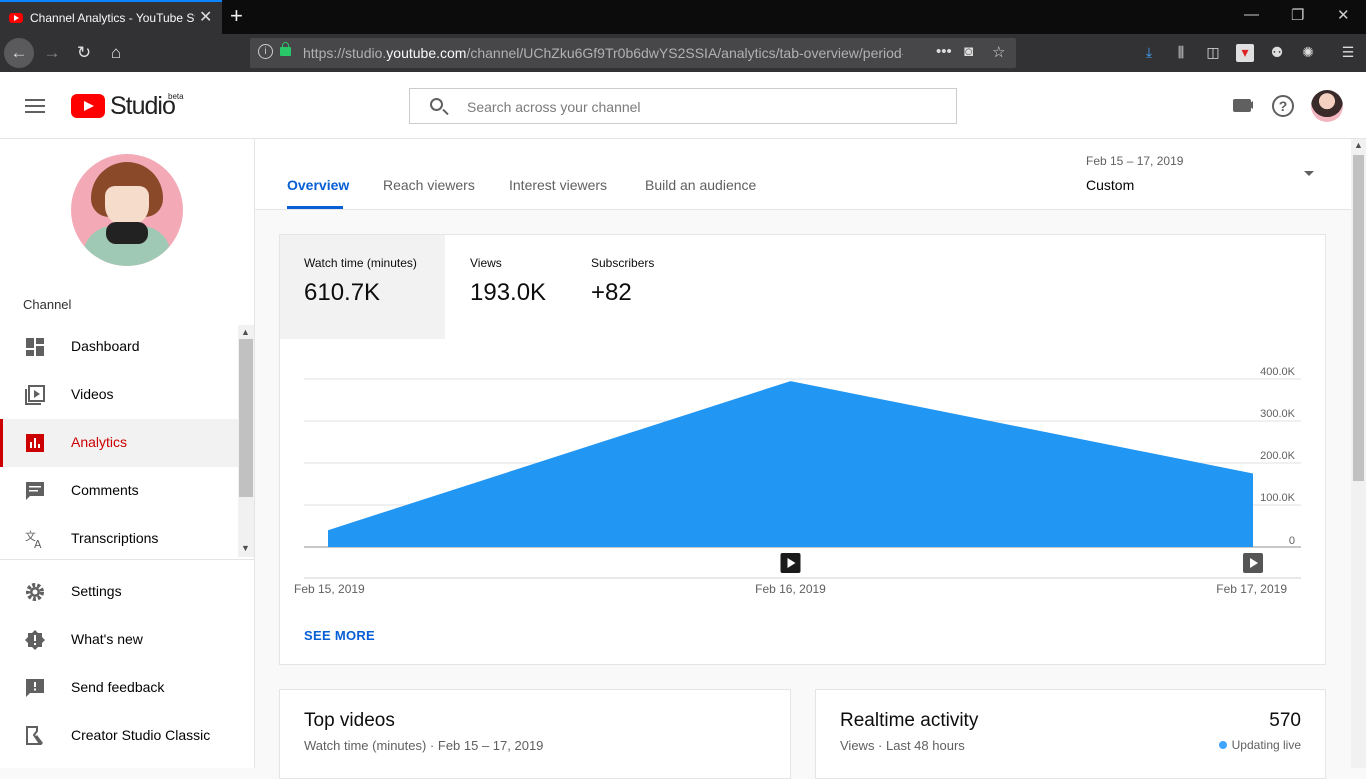  I want to click on date-picker-value: Custom, so click(1110, 185).